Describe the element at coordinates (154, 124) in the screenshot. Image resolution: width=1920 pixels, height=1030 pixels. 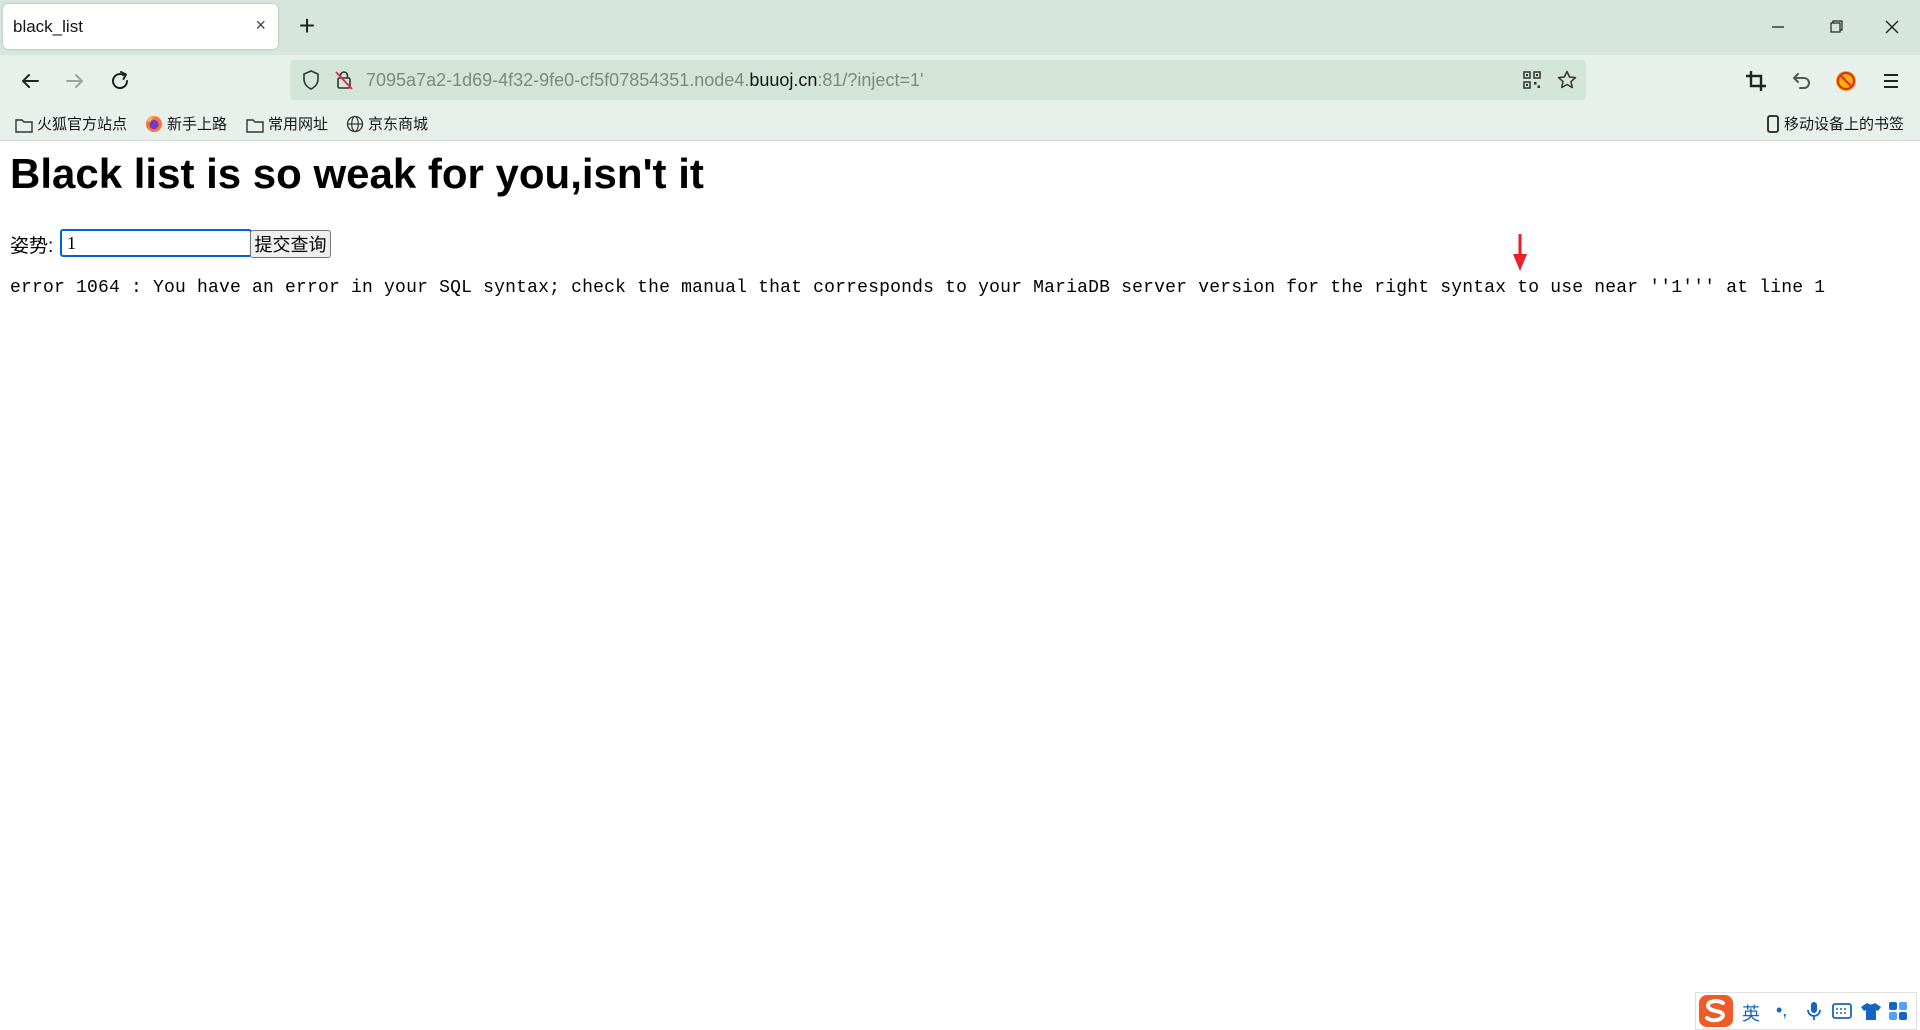
I see `firefox-icon` at that location.